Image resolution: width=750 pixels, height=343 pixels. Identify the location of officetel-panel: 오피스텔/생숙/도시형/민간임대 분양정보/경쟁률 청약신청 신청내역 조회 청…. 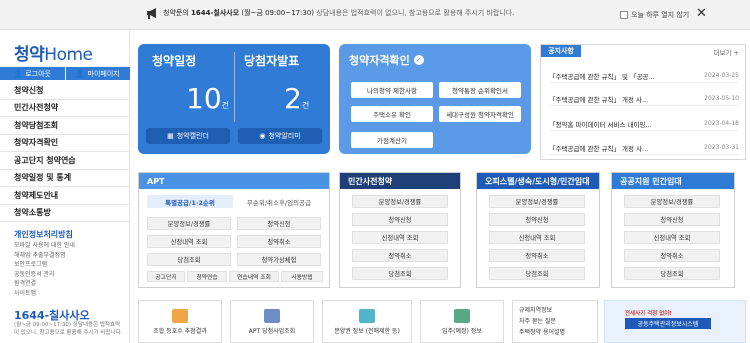
(538, 230).